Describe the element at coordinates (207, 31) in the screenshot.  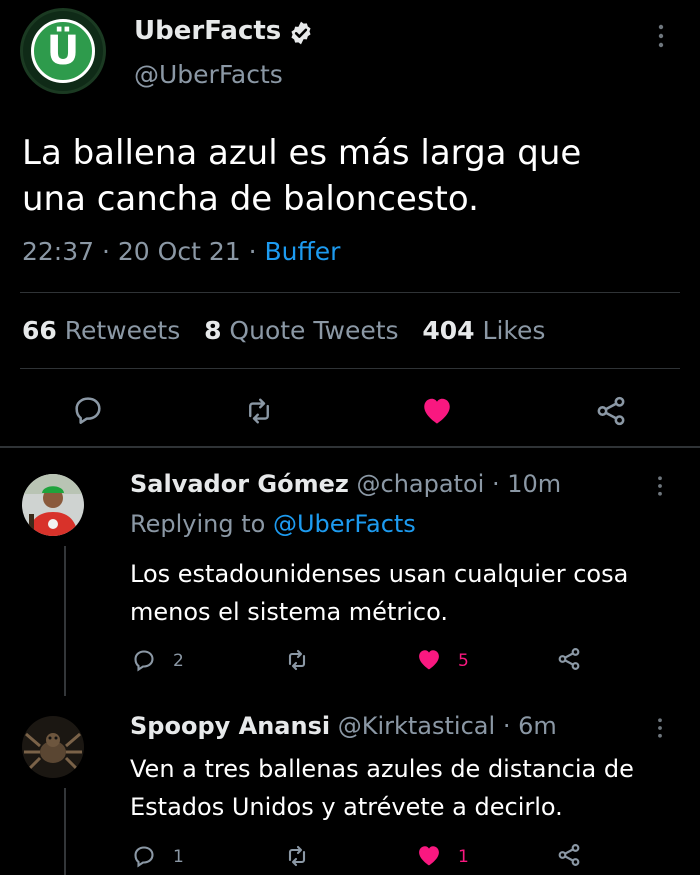
I see `author-name: UberFacts` at that location.